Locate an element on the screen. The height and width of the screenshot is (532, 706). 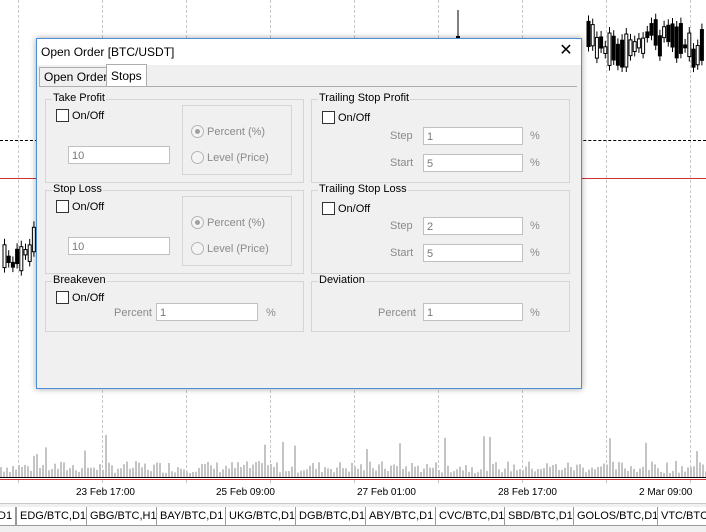
take-profit-onoff-checkbox: On/Off is located at coordinates (80, 115).